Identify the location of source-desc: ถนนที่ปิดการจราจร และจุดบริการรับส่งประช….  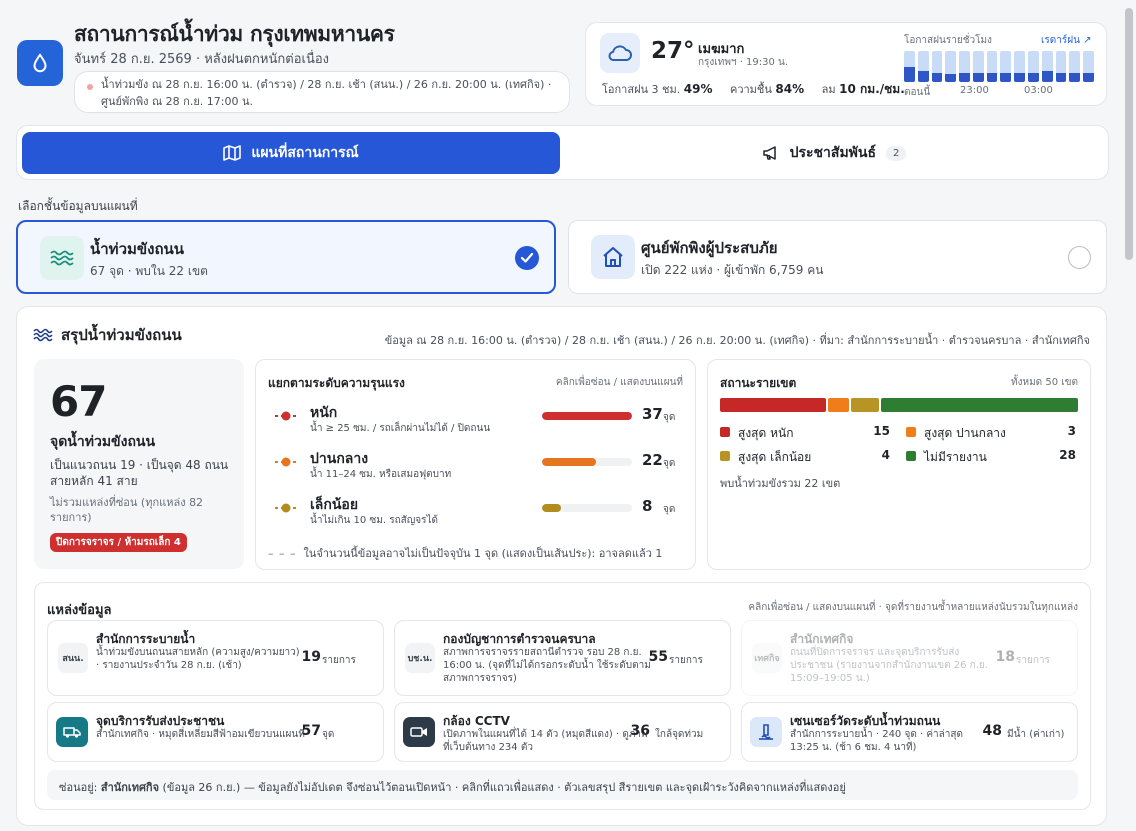
(889, 665).